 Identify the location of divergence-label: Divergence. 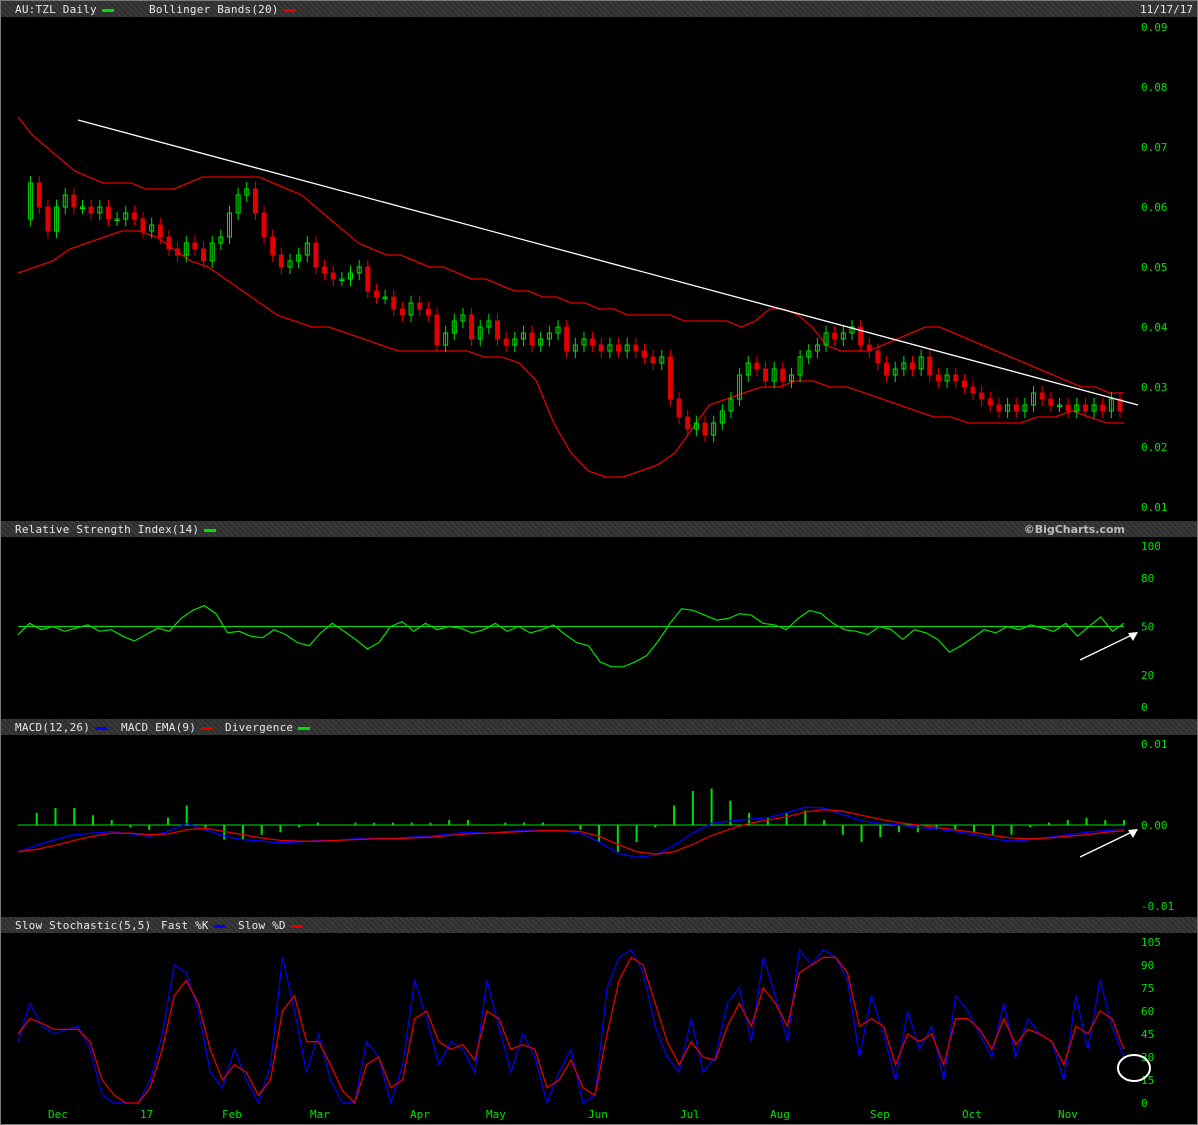
(268, 727).